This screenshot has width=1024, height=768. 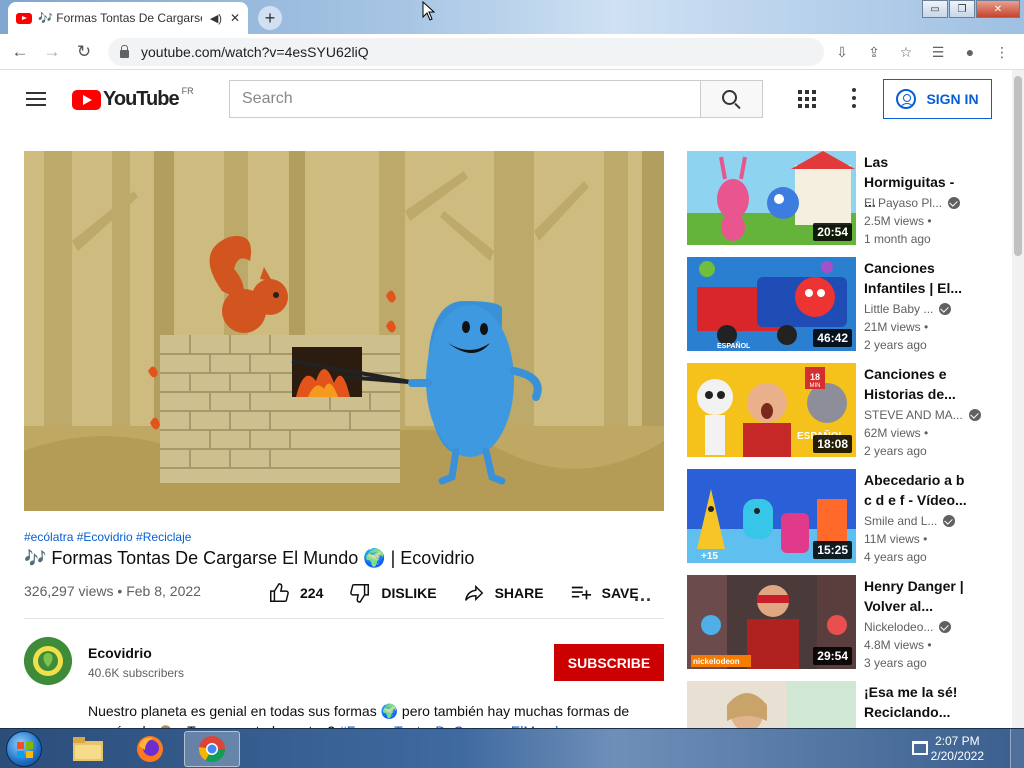 I want to click on recommendation-thumbnail: nickelodeon 29:54, so click(x=771, y=622).